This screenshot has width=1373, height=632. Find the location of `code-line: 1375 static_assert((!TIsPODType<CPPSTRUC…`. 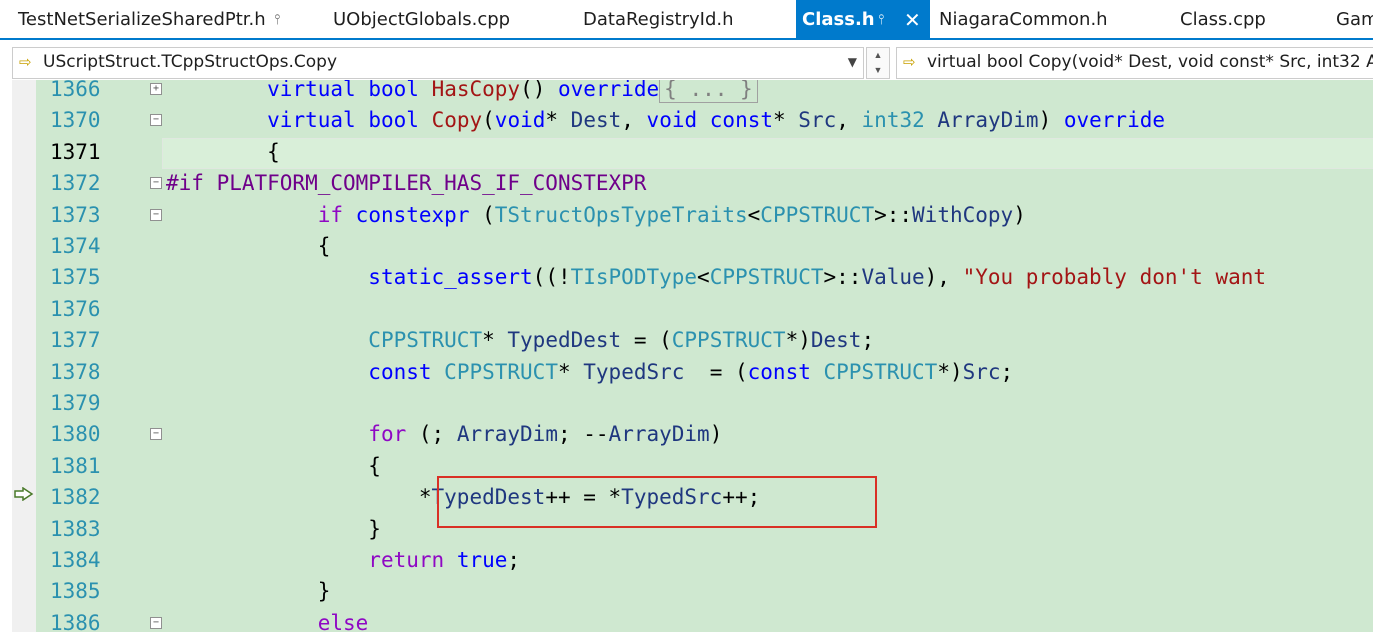

code-line: 1375 static_assert((!TIsPODType<CPPSTRUC… is located at coordinates (692, 277).